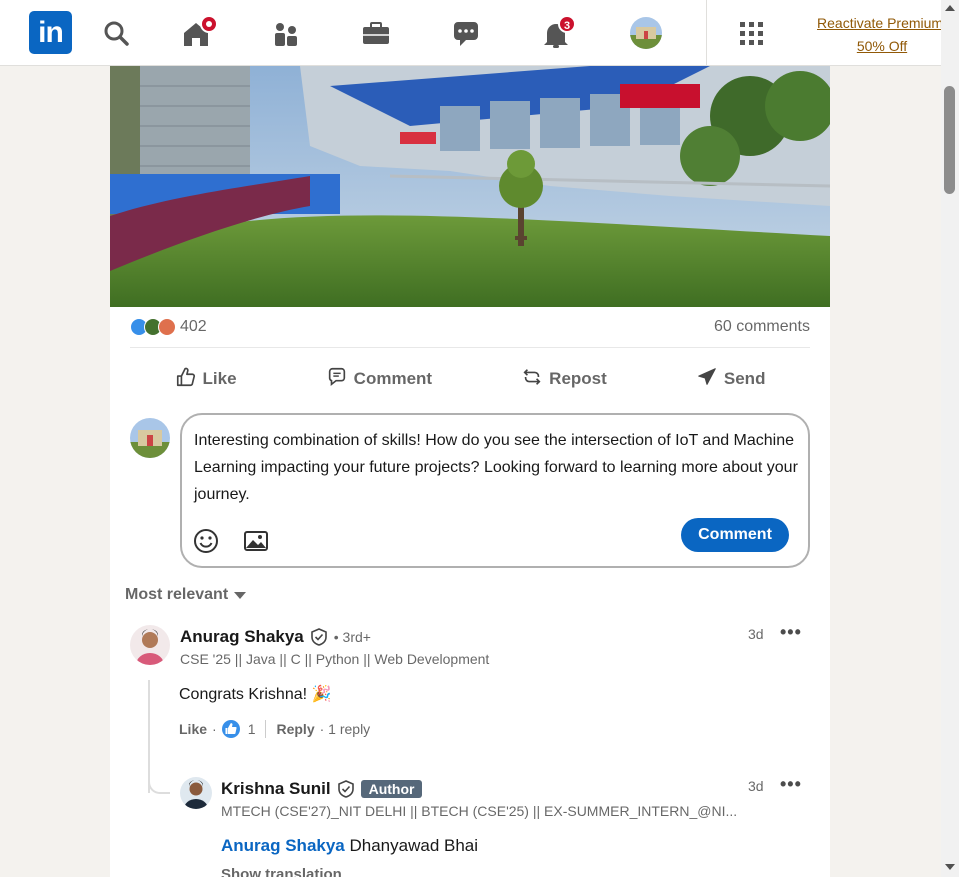 The image size is (959, 877). Describe the element at coordinates (762, 327) in the screenshot. I see `comments-count: 60 comments` at that location.